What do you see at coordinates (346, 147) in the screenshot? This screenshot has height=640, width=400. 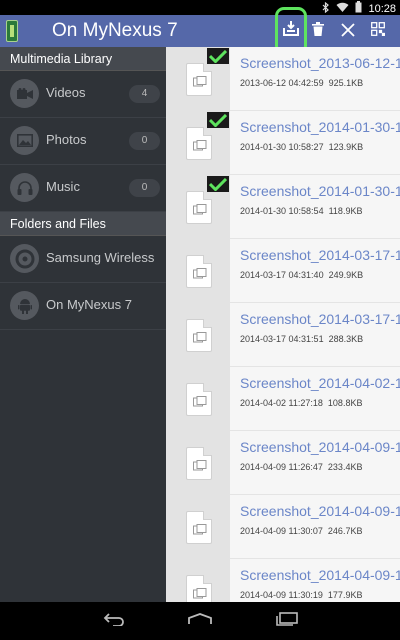 I see `file-size: 123.9KB` at bounding box center [346, 147].